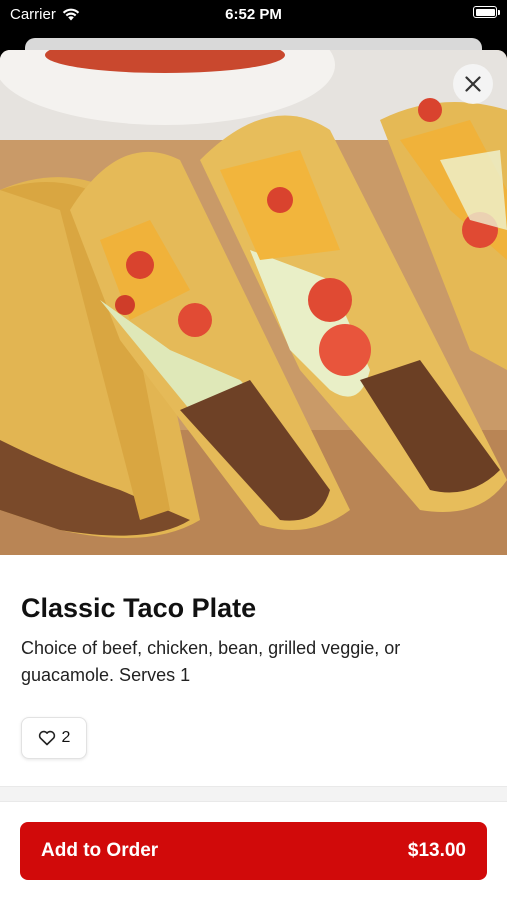 The height and width of the screenshot is (900, 507). What do you see at coordinates (436, 850) in the screenshot?
I see `order-price: $13.00` at bounding box center [436, 850].